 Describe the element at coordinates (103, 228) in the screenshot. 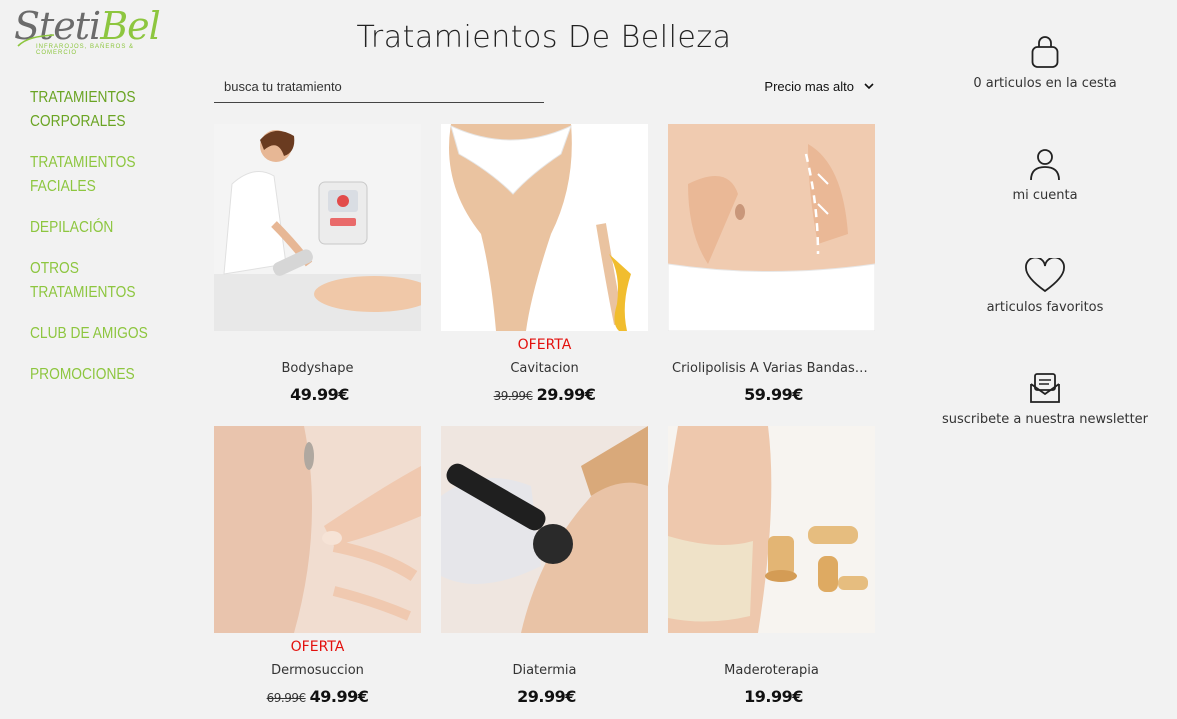

I see `nav-item-depilacion: DEPILACIÓN` at that location.